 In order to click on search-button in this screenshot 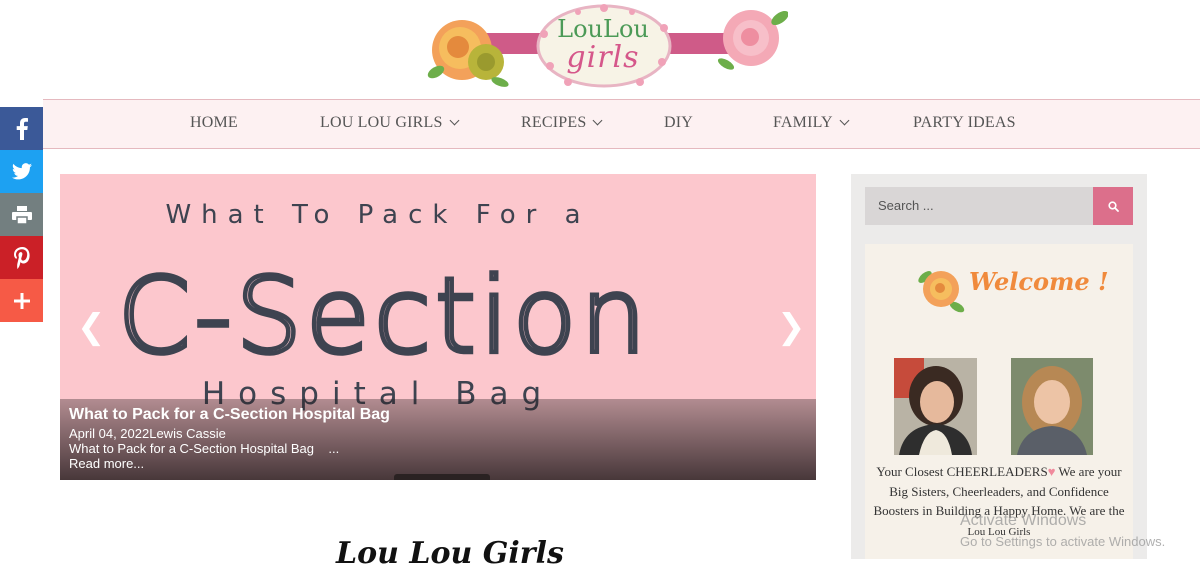, I will do `click(1113, 206)`.